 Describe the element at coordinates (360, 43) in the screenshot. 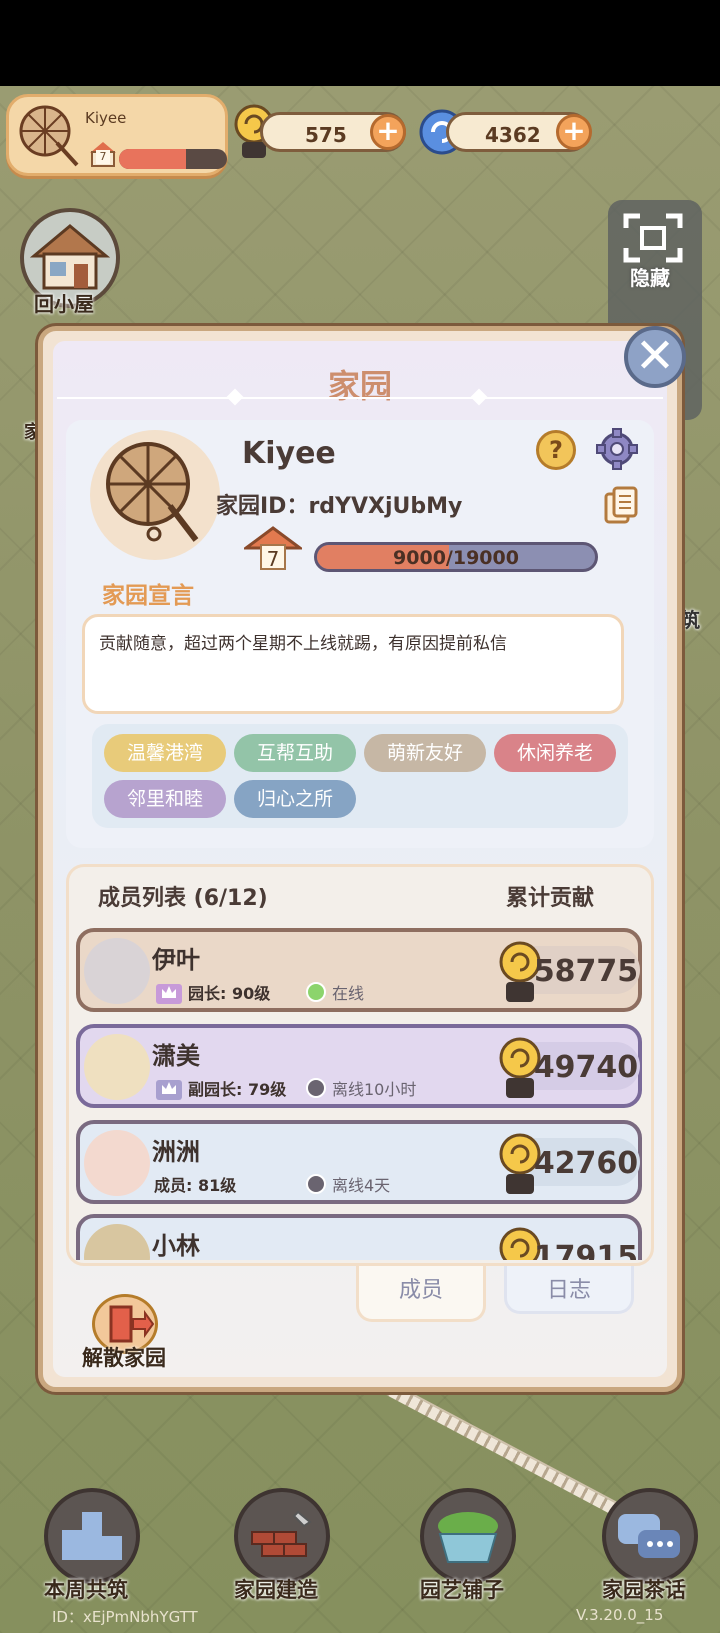

I see `status-bar` at that location.